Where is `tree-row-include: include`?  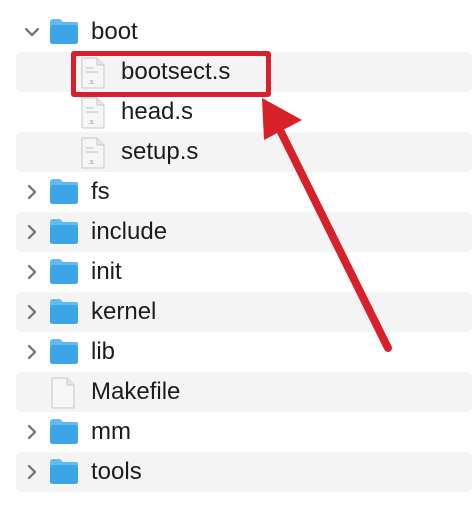
tree-row-include: include is located at coordinates (244, 232).